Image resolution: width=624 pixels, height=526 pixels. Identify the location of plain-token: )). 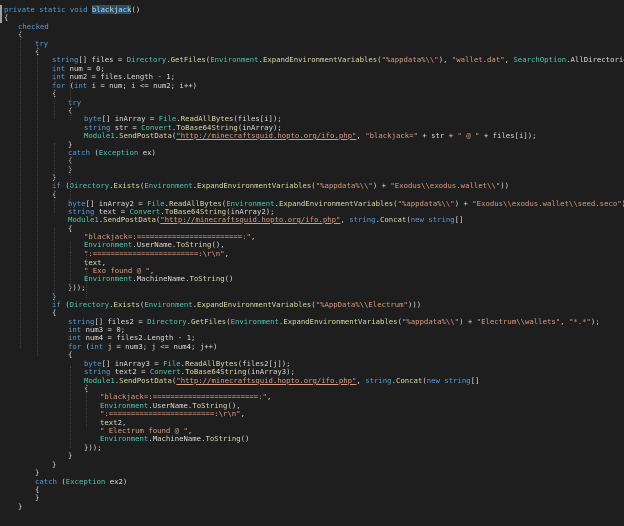
(505, 185).